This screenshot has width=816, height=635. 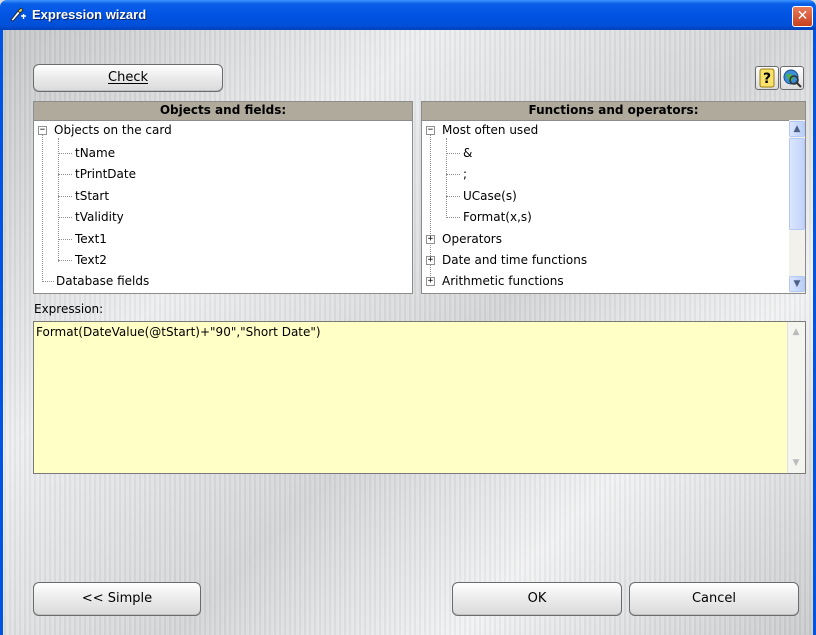 I want to click on tree-node-arithmetic-functions: Arithmetic functions, so click(x=503, y=281).